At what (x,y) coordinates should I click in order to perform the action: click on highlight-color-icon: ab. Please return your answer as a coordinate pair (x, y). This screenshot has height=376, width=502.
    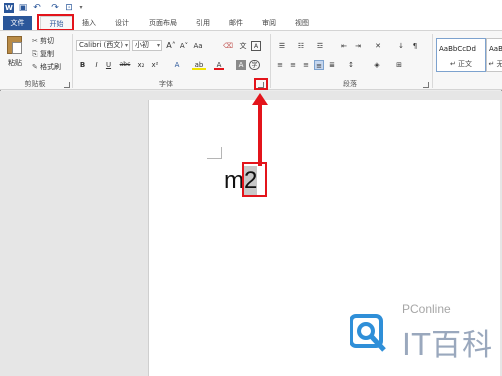
    Looking at the image, I should click on (199, 65).